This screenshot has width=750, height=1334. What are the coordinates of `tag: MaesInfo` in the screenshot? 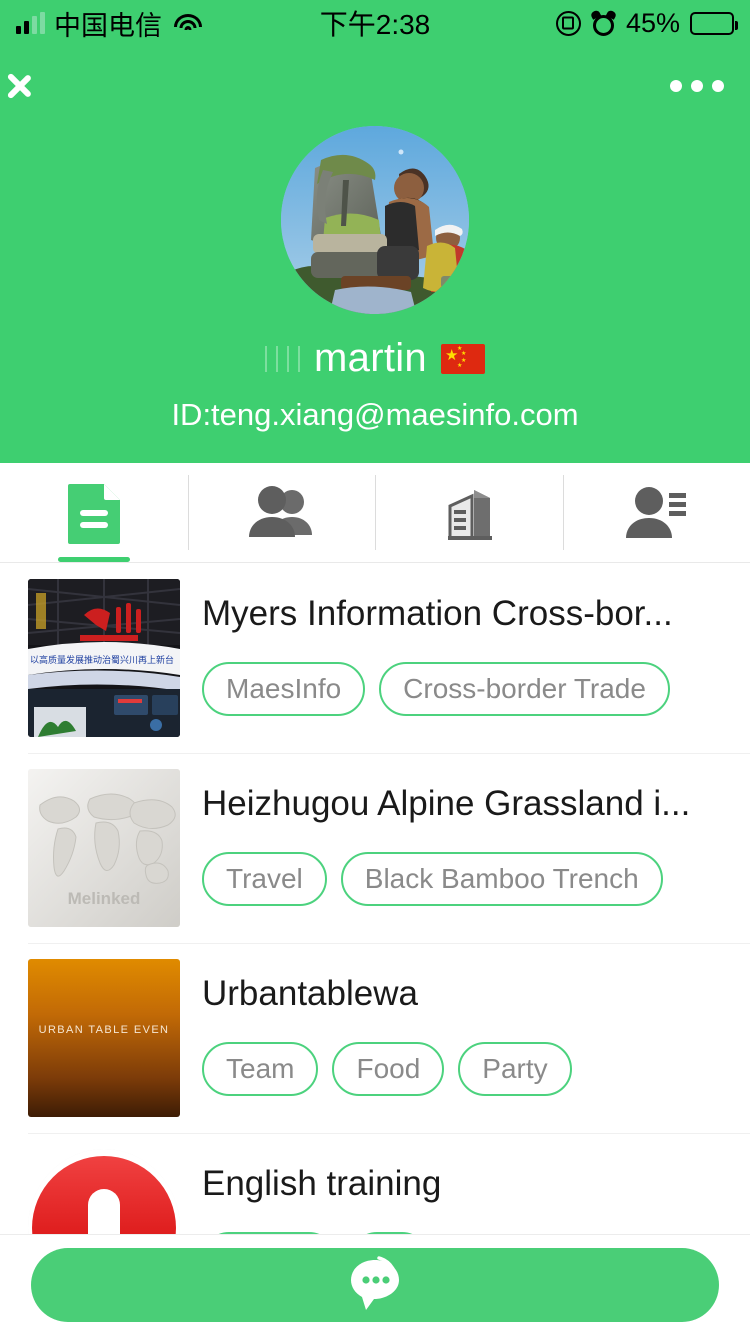 It's located at (284, 688).